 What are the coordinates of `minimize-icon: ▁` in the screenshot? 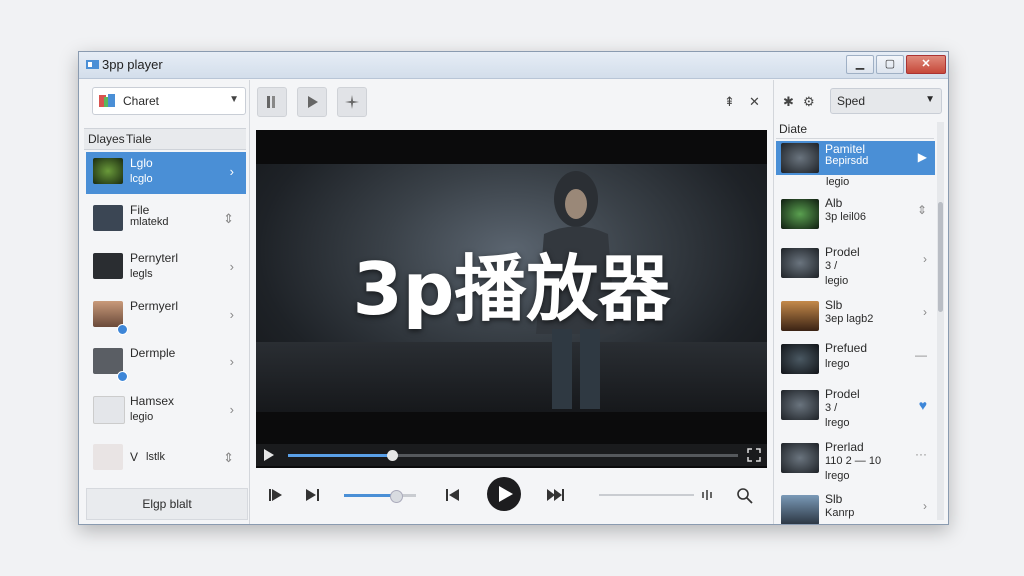 It's located at (860, 64).